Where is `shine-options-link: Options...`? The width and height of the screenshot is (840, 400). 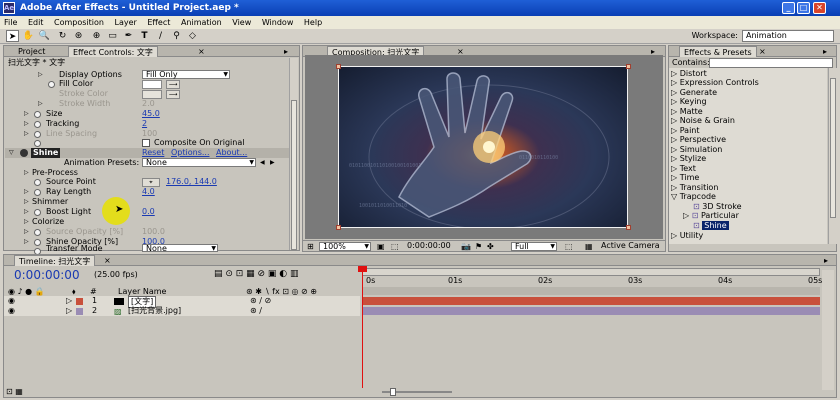 shine-options-link: Options... is located at coordinates (190, 153).